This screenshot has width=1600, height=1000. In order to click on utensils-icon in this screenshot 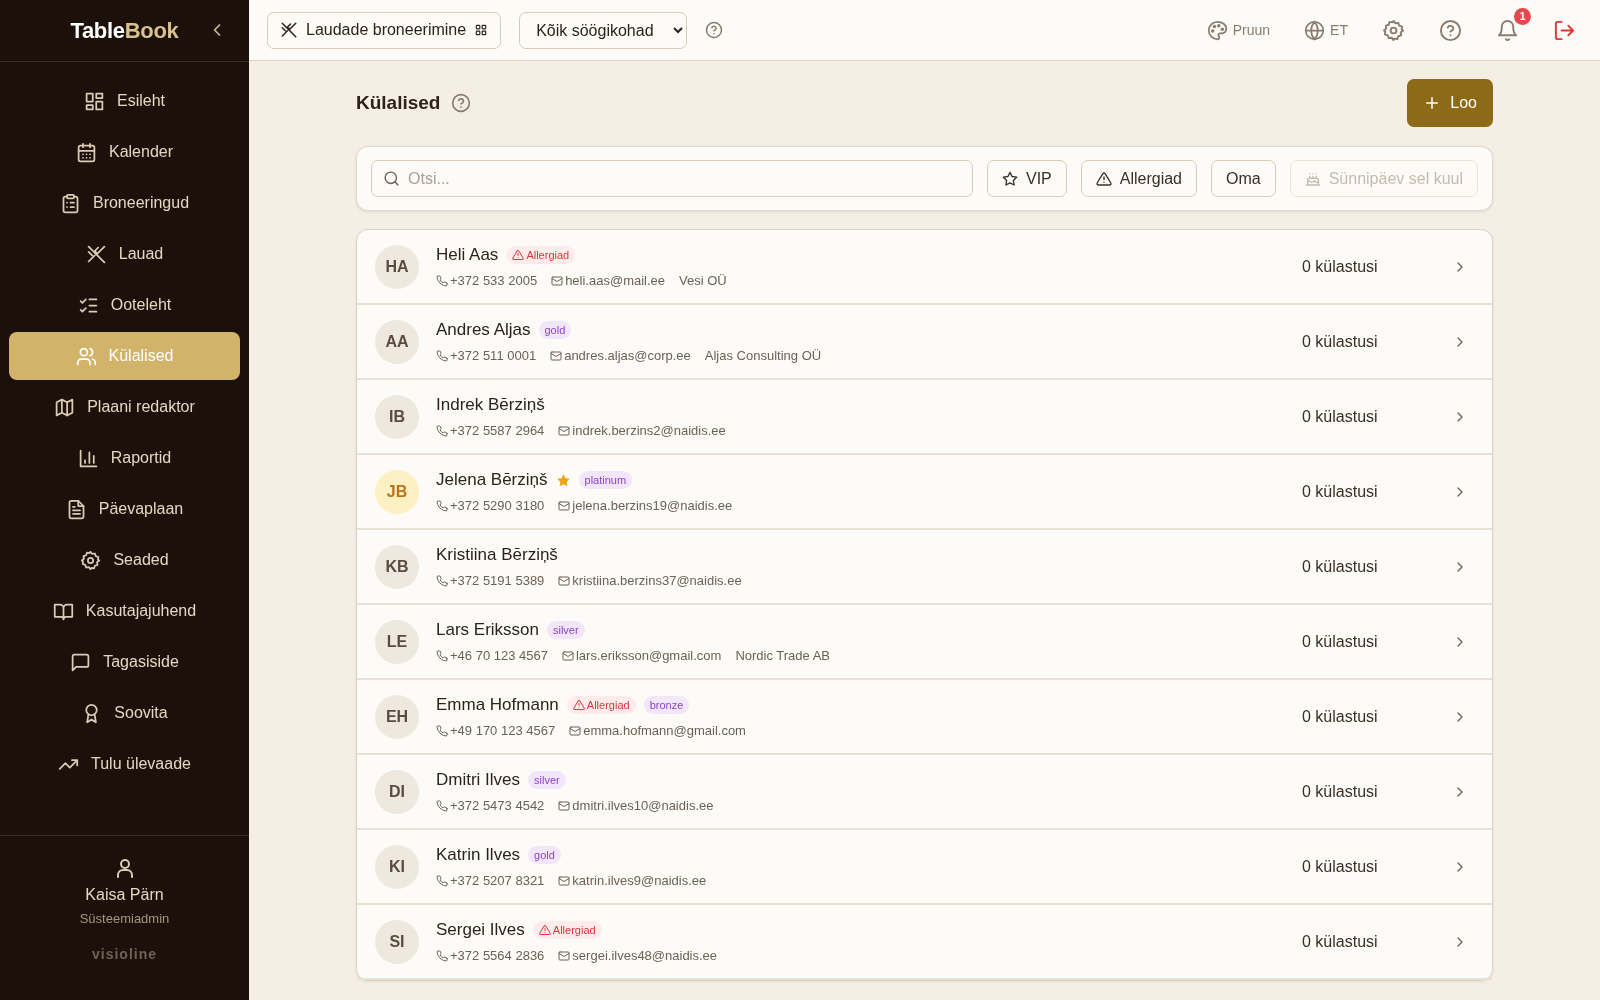, I will do `click(289, 30)`.